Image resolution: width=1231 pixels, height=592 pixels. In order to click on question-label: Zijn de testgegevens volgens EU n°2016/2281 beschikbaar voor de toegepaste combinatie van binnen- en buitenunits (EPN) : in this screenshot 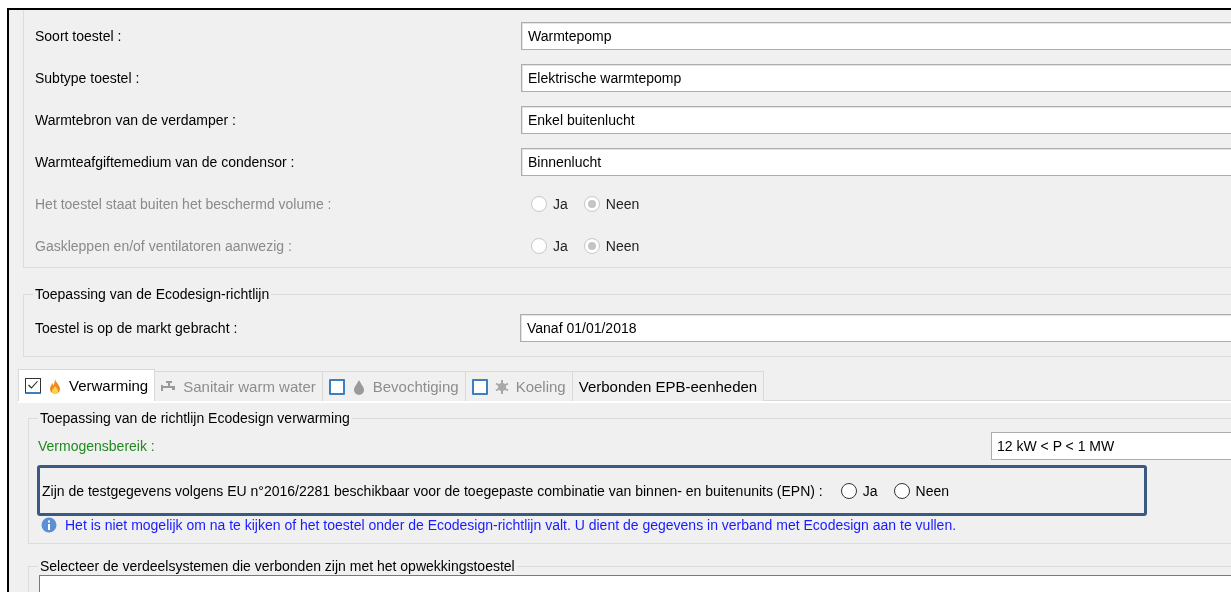, I will do `click(432, 490)`.